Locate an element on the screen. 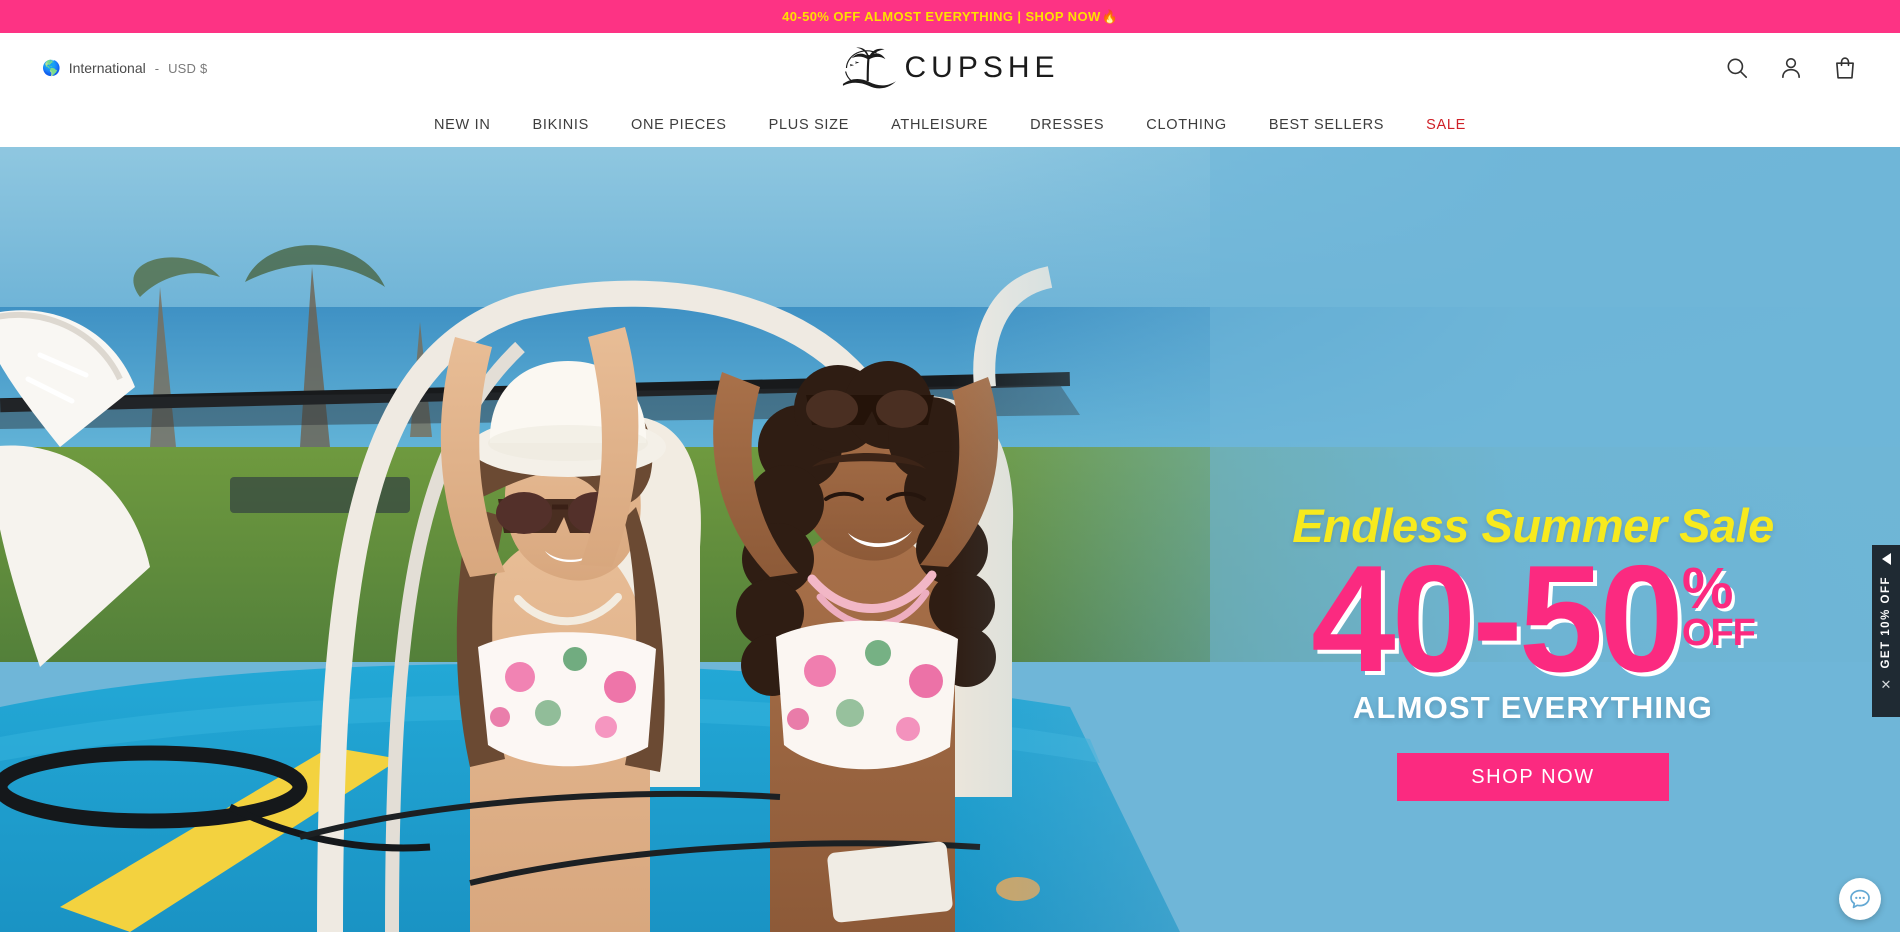 This screenshot has height=932, width=1900. nav-item-sale: SALE is located at coordinates (1446, 125).